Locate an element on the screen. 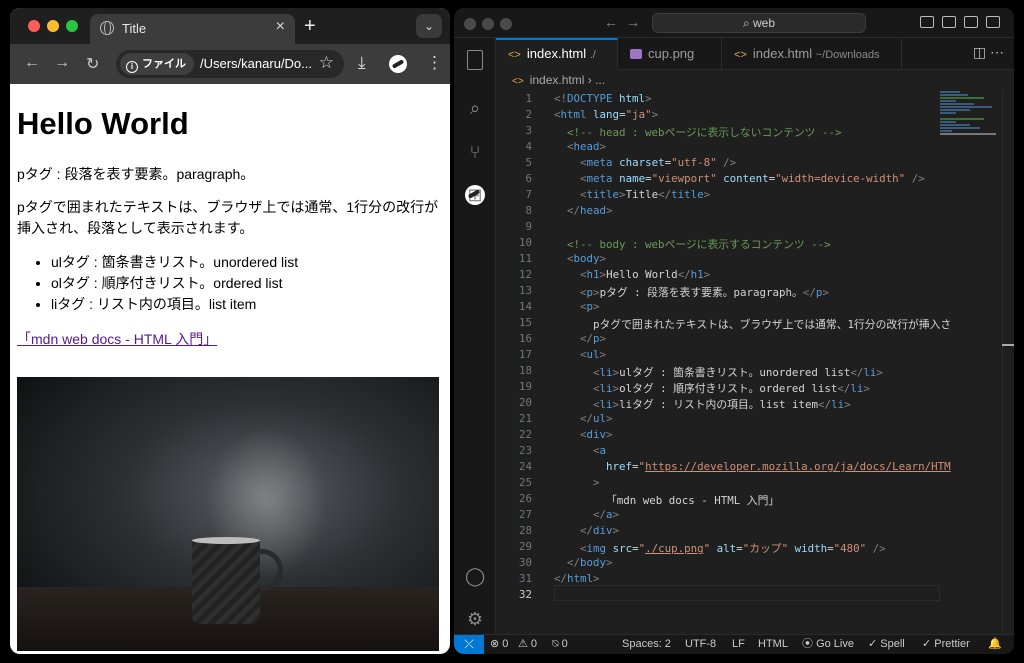  paragraph-1: pタグ : 段落を表す要素。paragraph。 is located at coordinates (136, 174).